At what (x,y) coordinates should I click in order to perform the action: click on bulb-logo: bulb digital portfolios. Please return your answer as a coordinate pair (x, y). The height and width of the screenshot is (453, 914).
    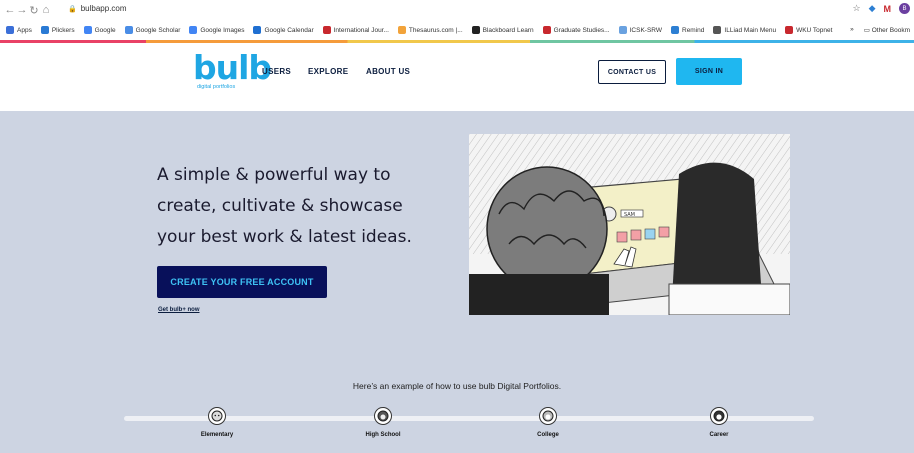
    Looking at the image, I should click on (232, 73).